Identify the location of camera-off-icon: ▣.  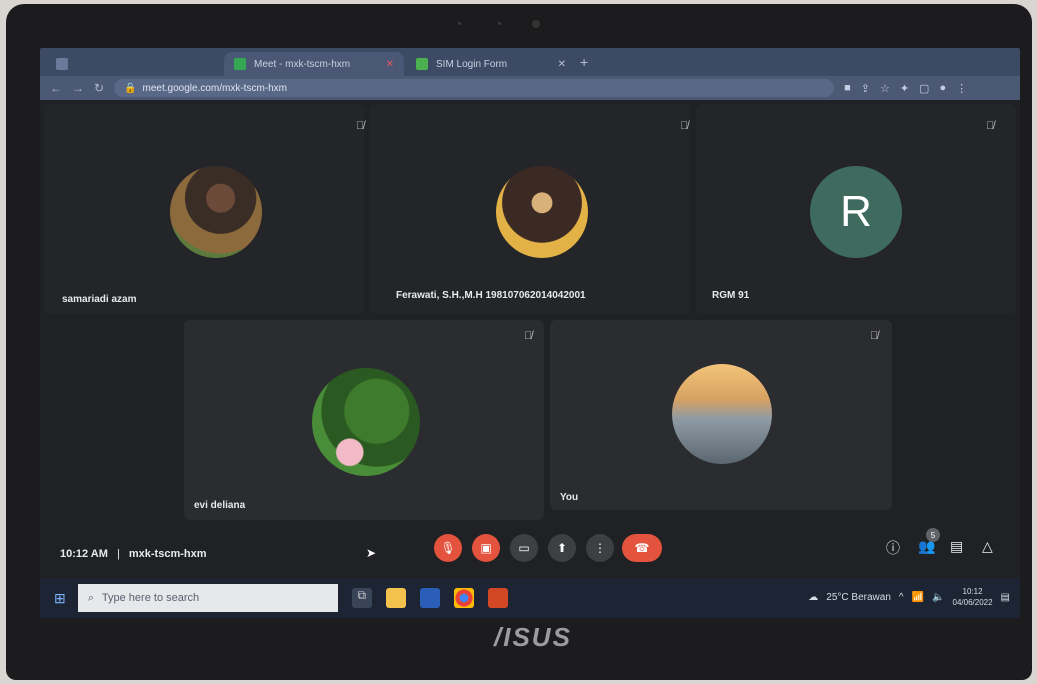
(486, 548).